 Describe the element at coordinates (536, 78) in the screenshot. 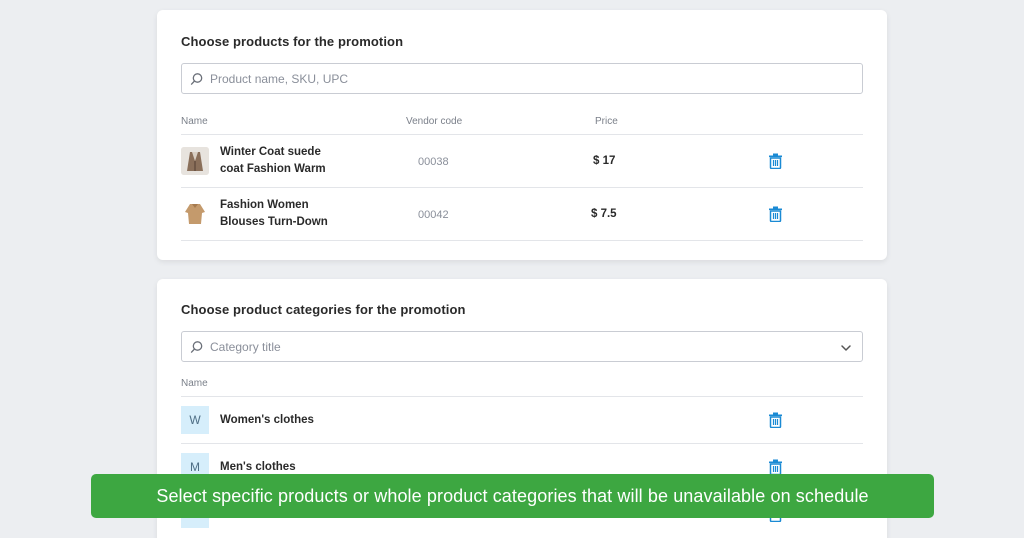

I see `product-search-input` at that location.